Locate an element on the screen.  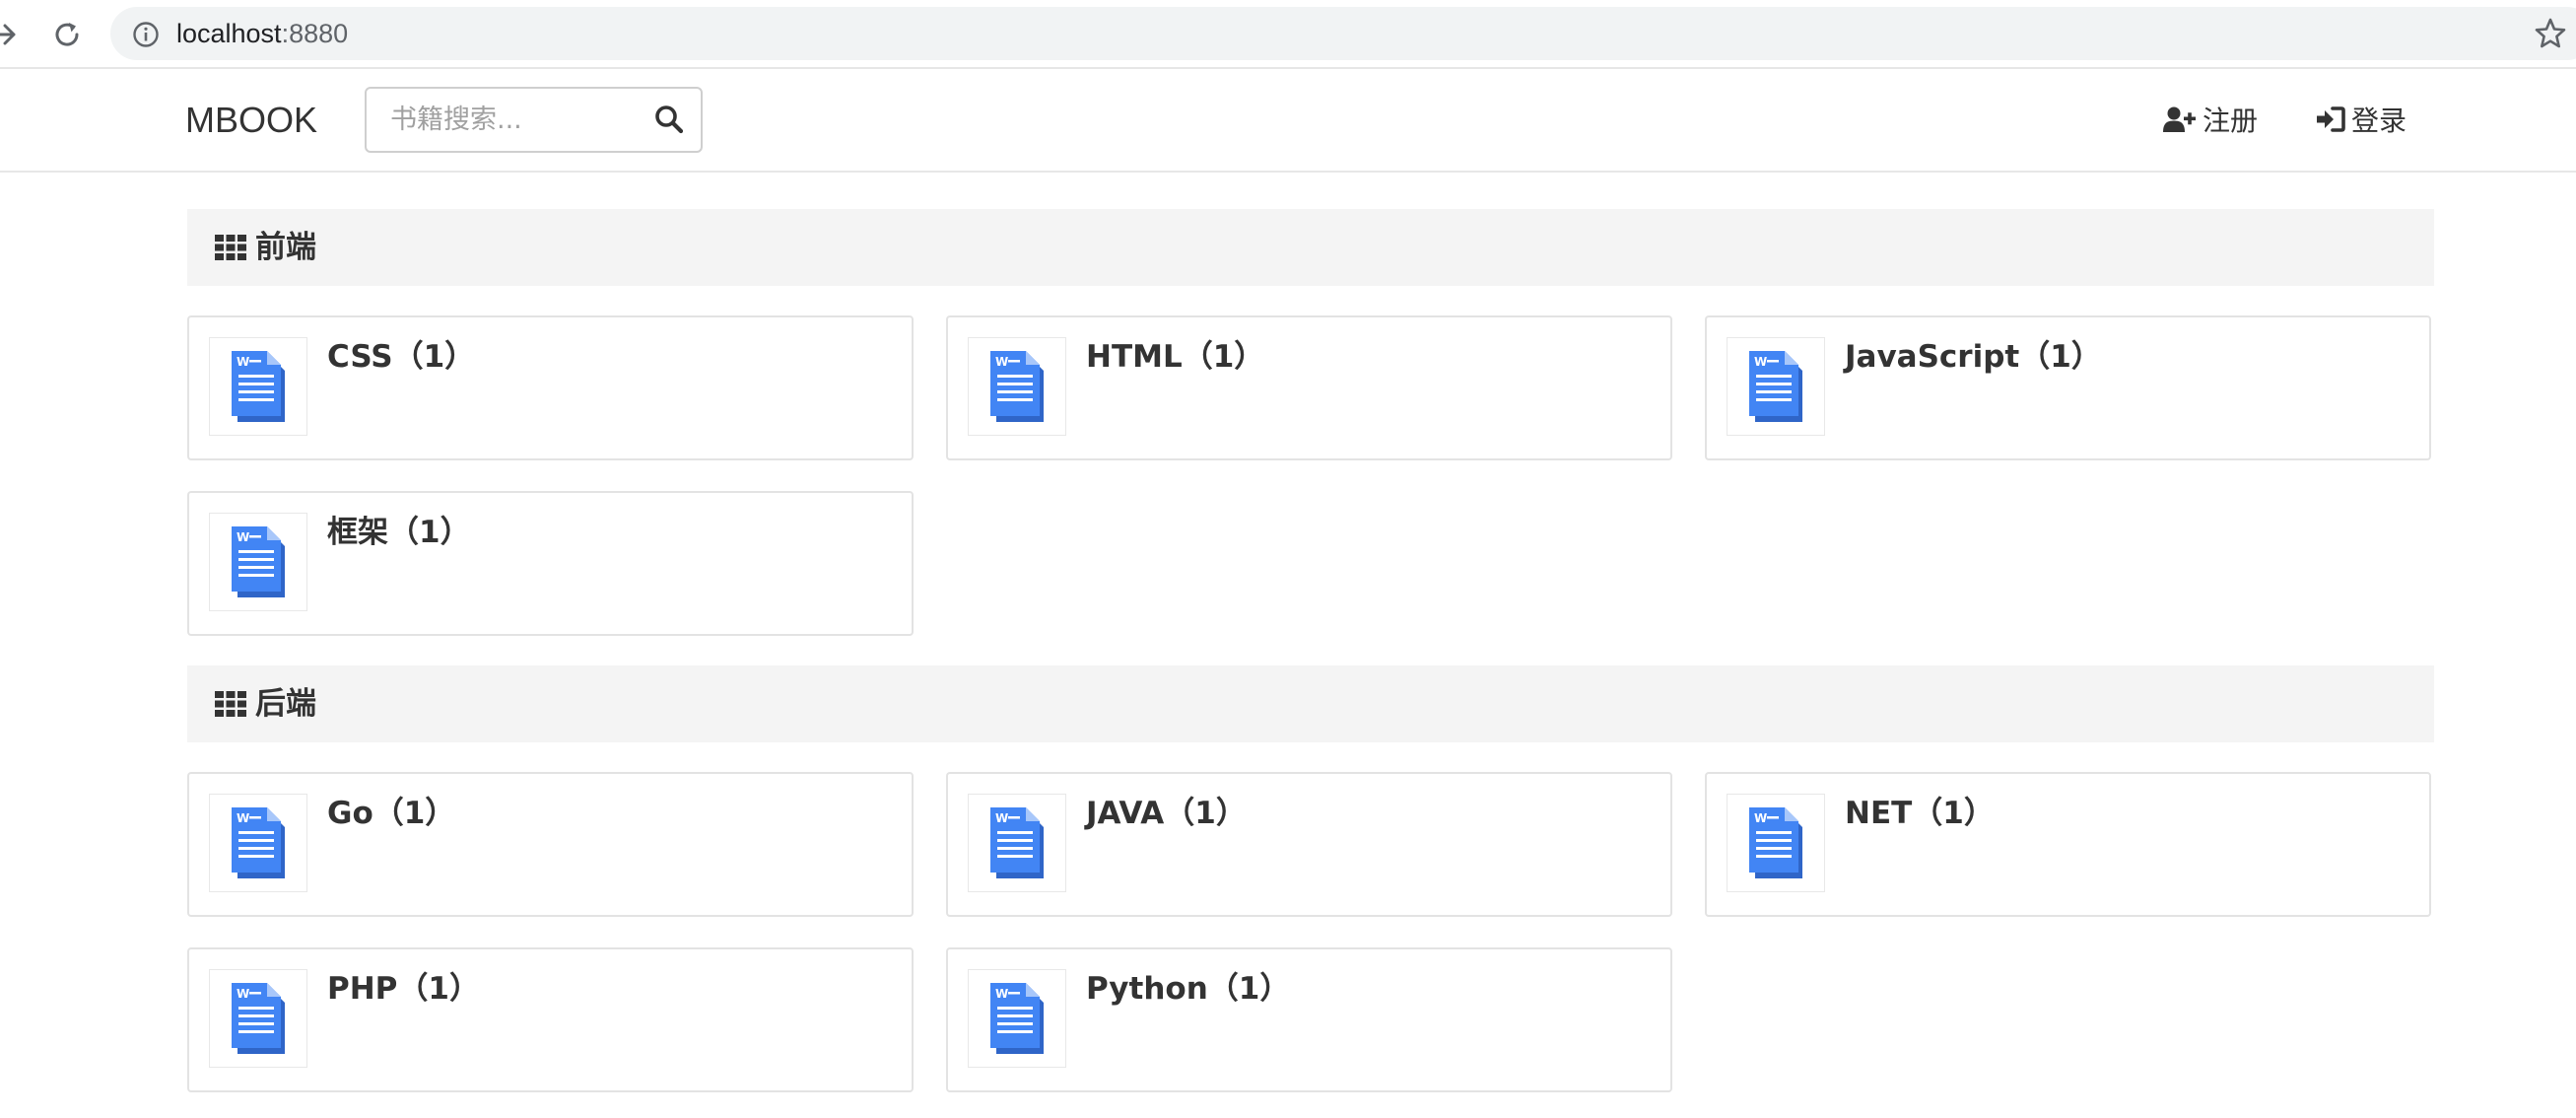
register-label: 注册 is located at coordinates (2231, 121).